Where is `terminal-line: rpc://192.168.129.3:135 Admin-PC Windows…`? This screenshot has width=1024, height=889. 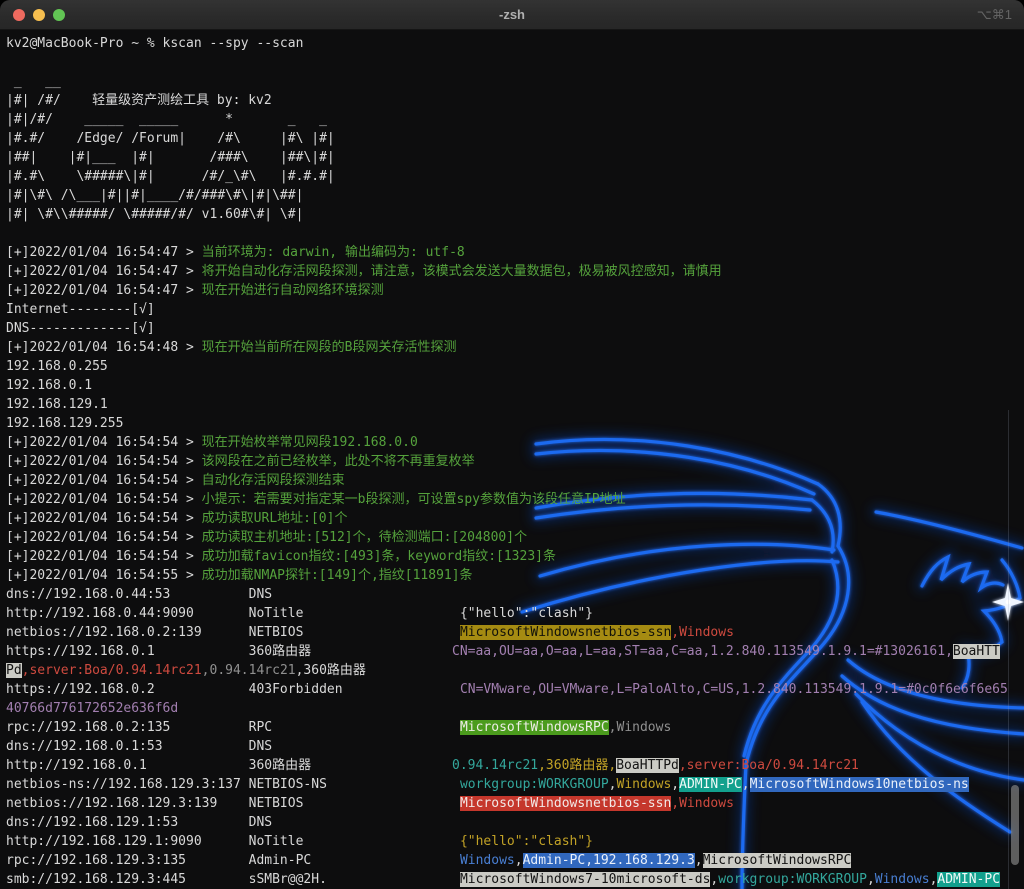 terminal-line: rpc://192.168.129.3:135 Admin-PC Windows… is located at coordinates (515, 860).